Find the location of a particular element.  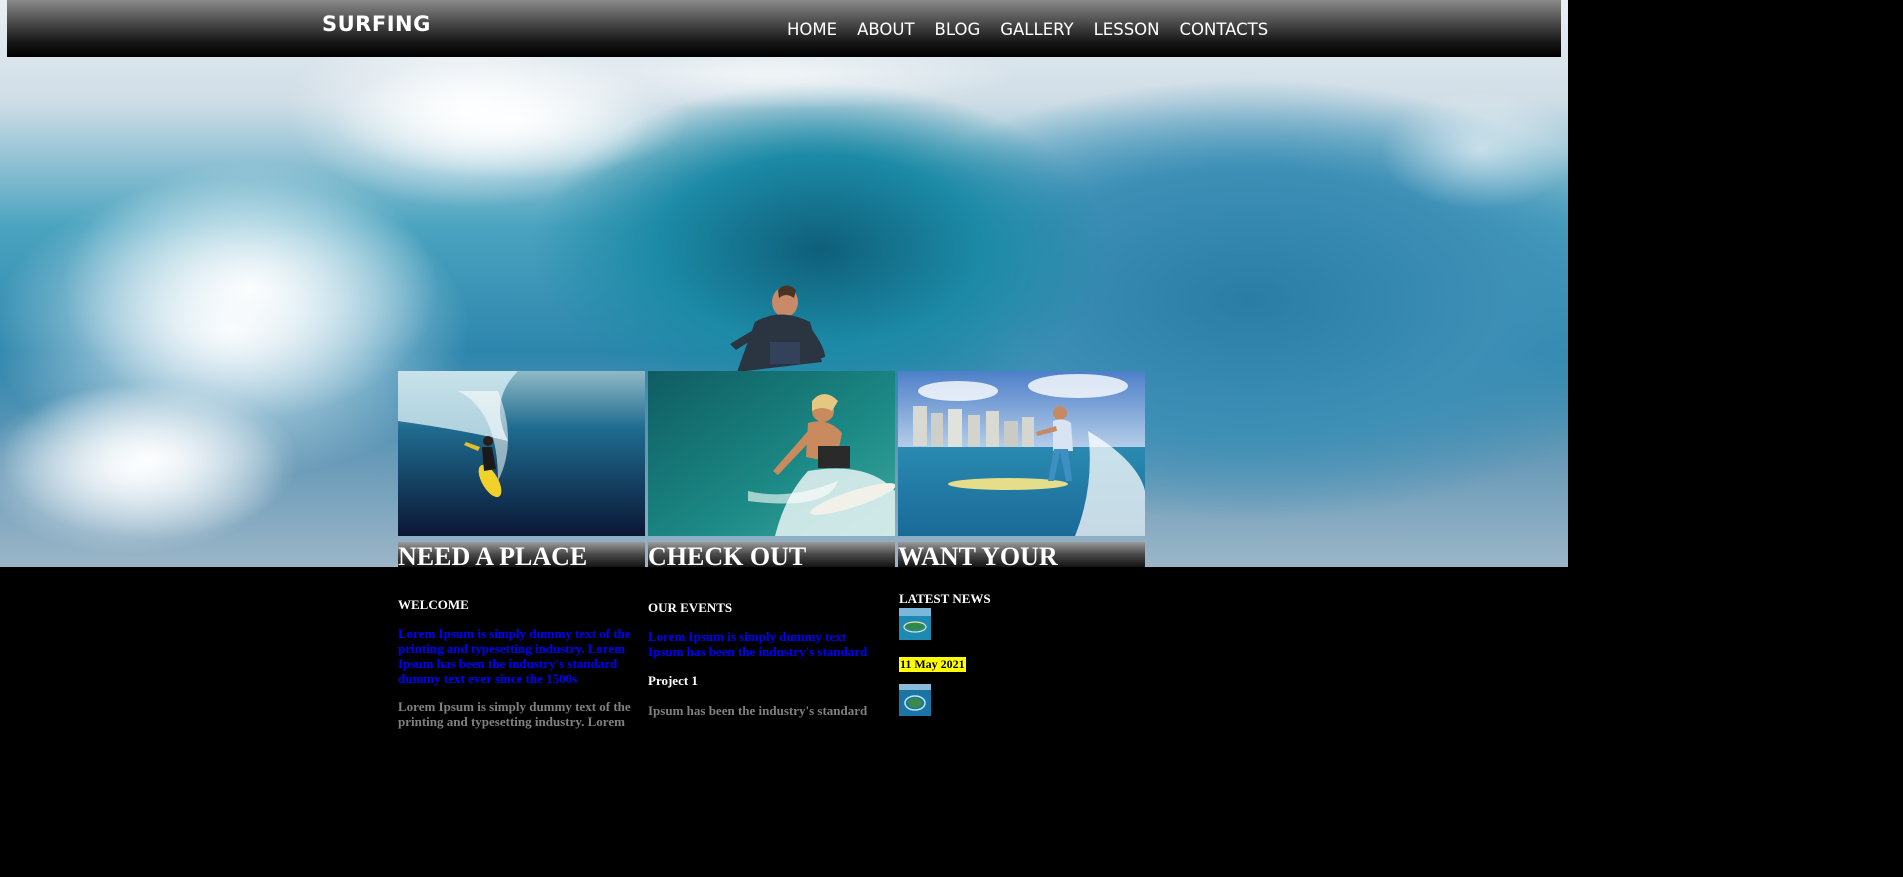

card-image-paddleboard-city is located at coordinates (1021, 453).